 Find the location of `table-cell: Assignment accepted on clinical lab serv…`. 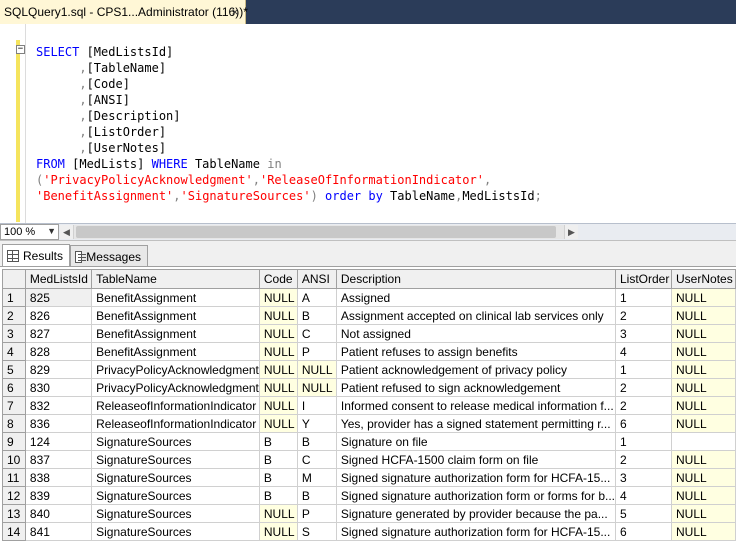

table-cell: Assignment accepted on clinical lab serv… is located at coordinates (476, 315).